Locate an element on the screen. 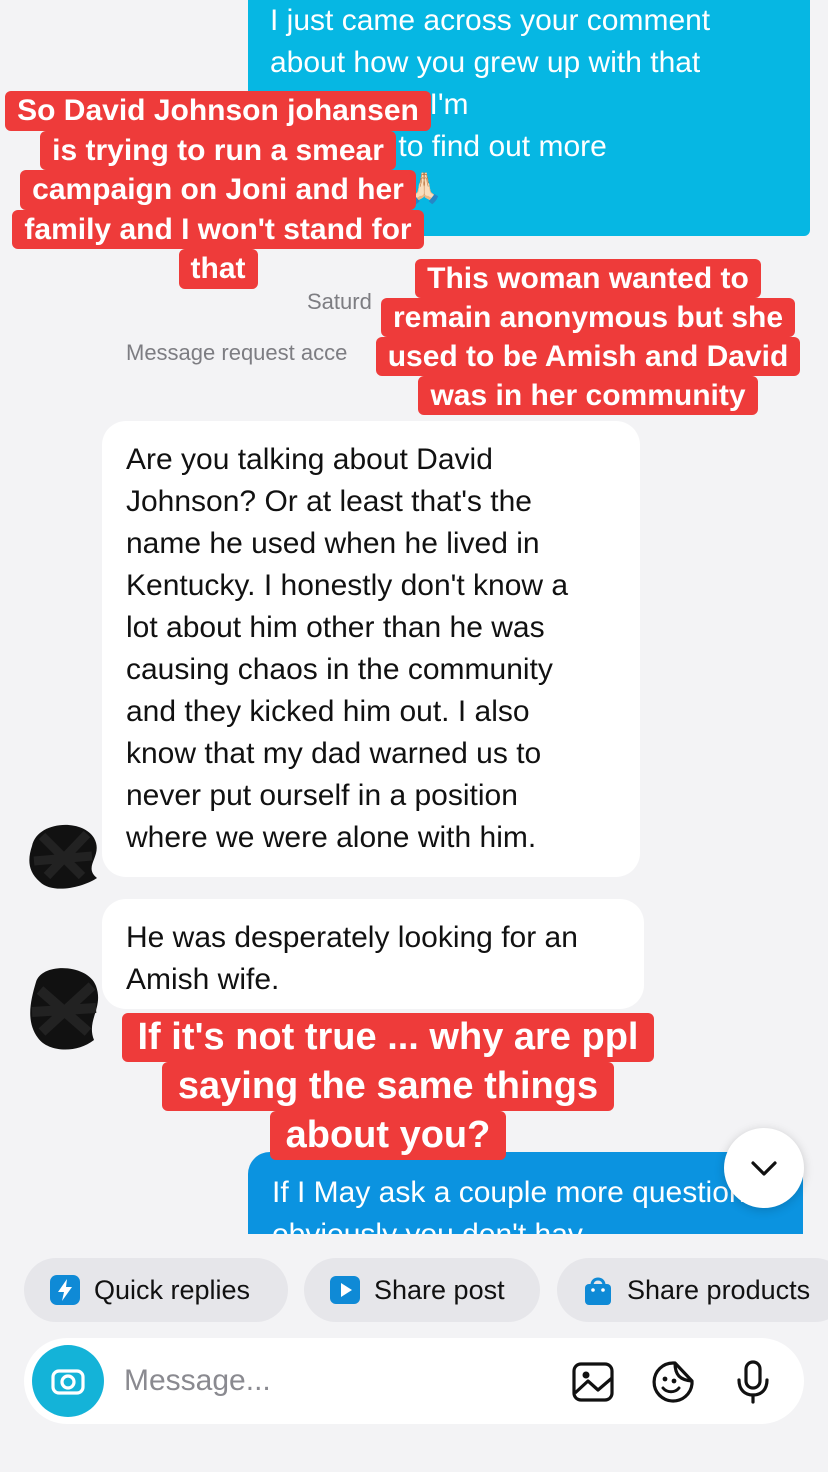  date-separator: Saturd is located at coordinates (339, 301).